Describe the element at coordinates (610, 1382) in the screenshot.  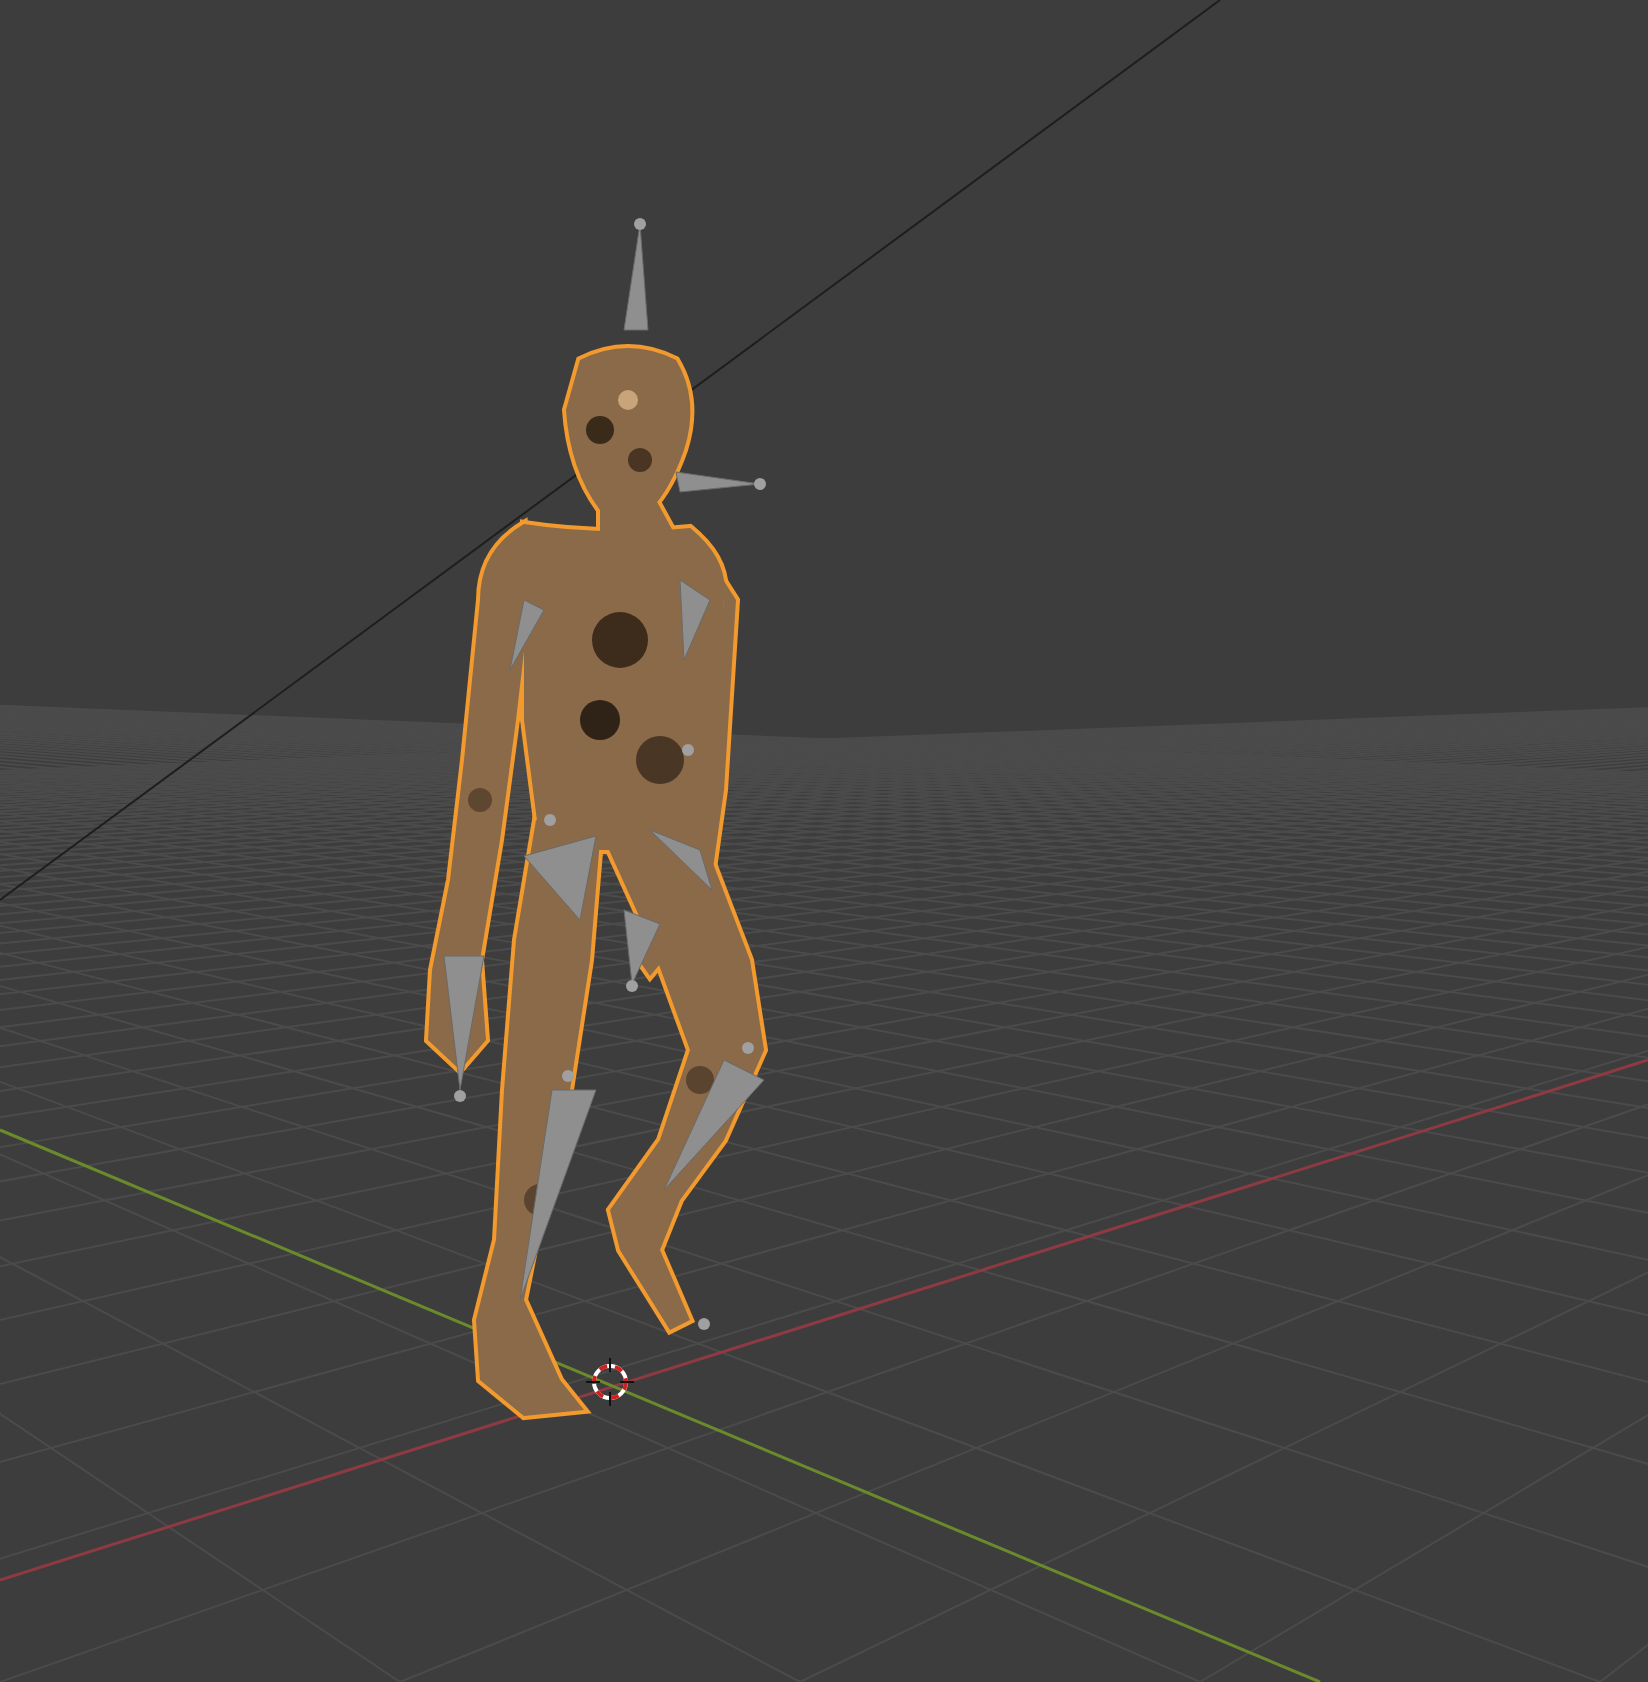
I see `cursor-icon` at that location.